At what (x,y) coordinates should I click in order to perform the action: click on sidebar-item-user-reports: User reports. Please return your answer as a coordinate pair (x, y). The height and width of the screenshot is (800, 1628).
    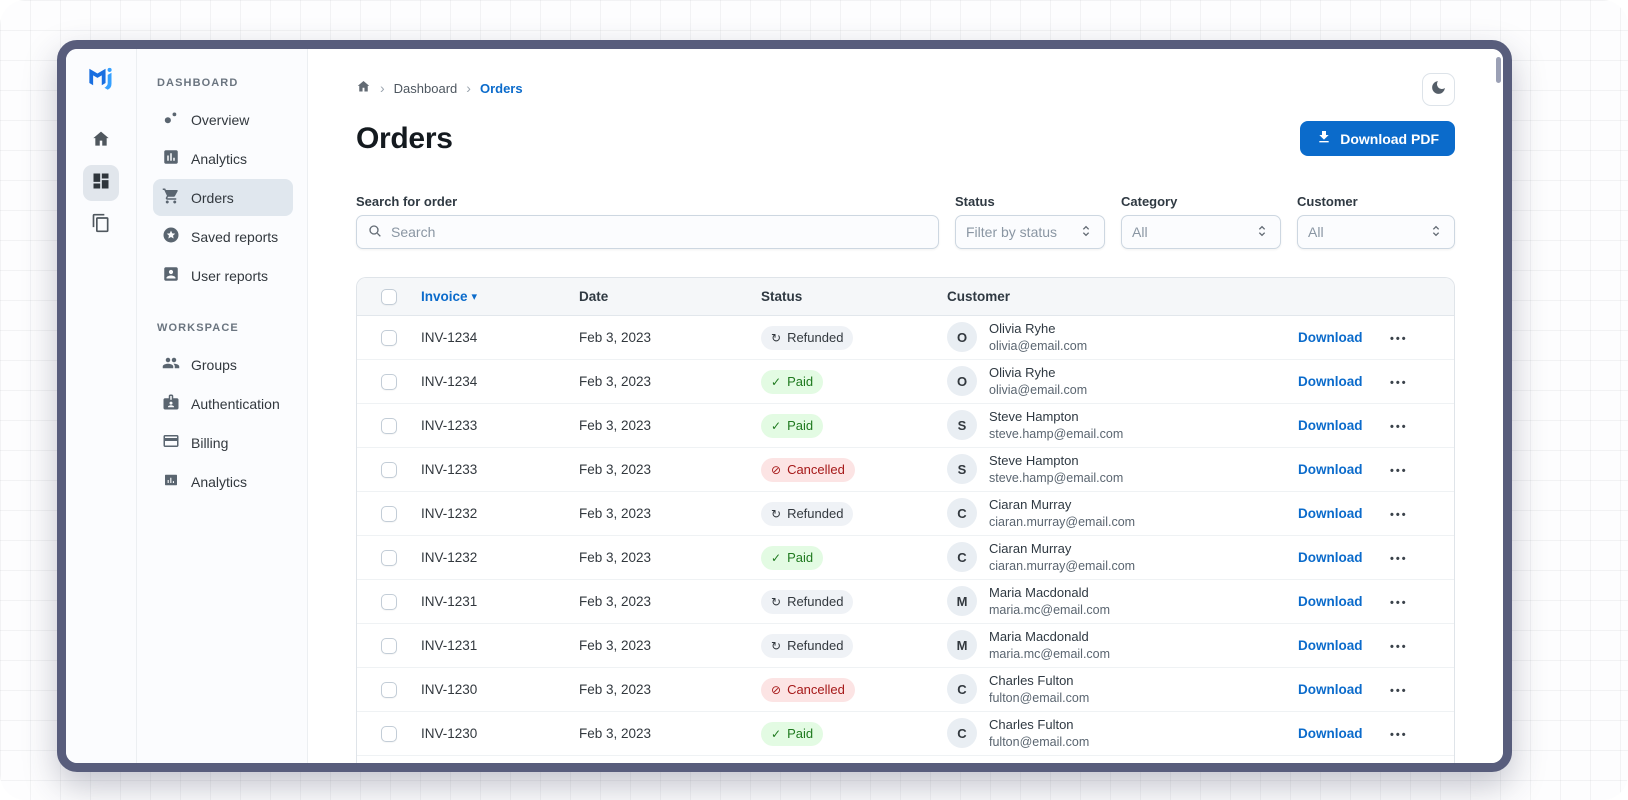
    Looking at the image, I should click on (223, 275).